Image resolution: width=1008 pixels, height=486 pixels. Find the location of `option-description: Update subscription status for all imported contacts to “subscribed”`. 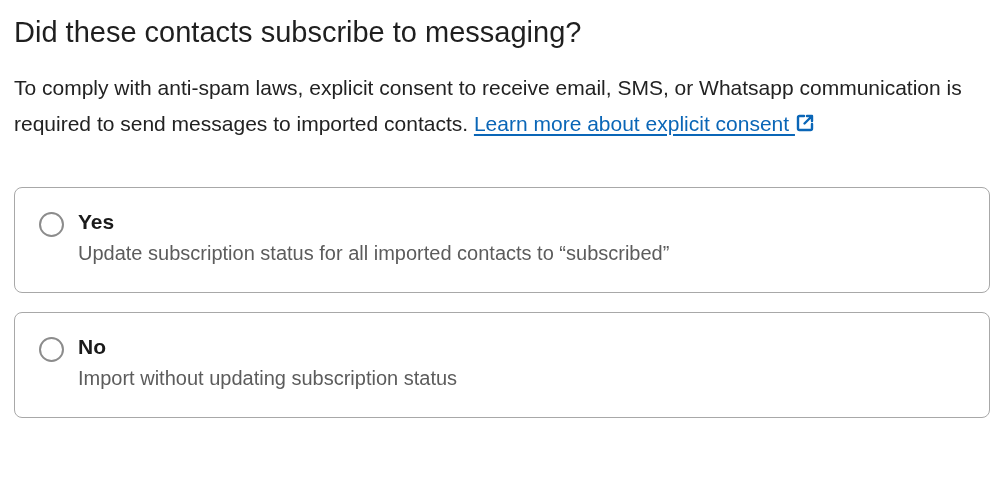

option-description: Update subscription status for all imported contacts to “subscribed” is located at coordinates (374, 253).